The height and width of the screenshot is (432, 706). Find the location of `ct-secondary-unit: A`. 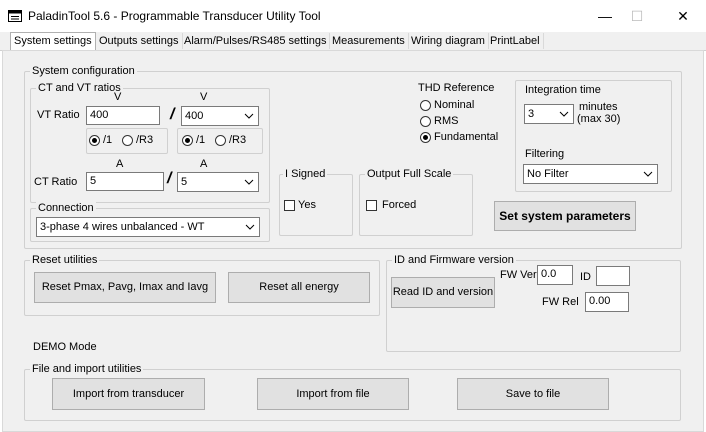

ct-secondary-unit: A is located at coordinates (204, 164).